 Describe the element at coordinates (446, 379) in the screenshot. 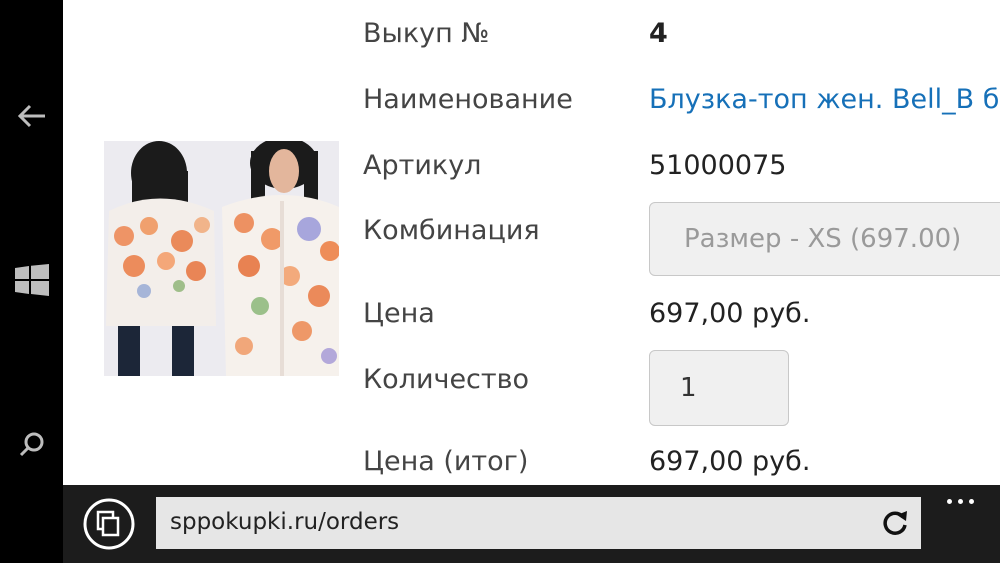

I see `quantity-label: Количество` at that location.